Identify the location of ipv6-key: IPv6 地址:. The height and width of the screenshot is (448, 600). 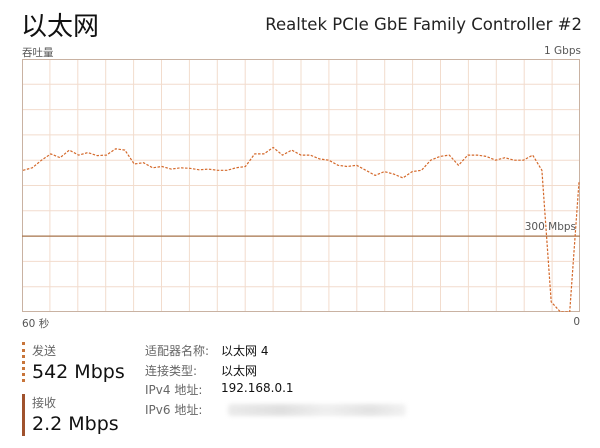
(174, 409).